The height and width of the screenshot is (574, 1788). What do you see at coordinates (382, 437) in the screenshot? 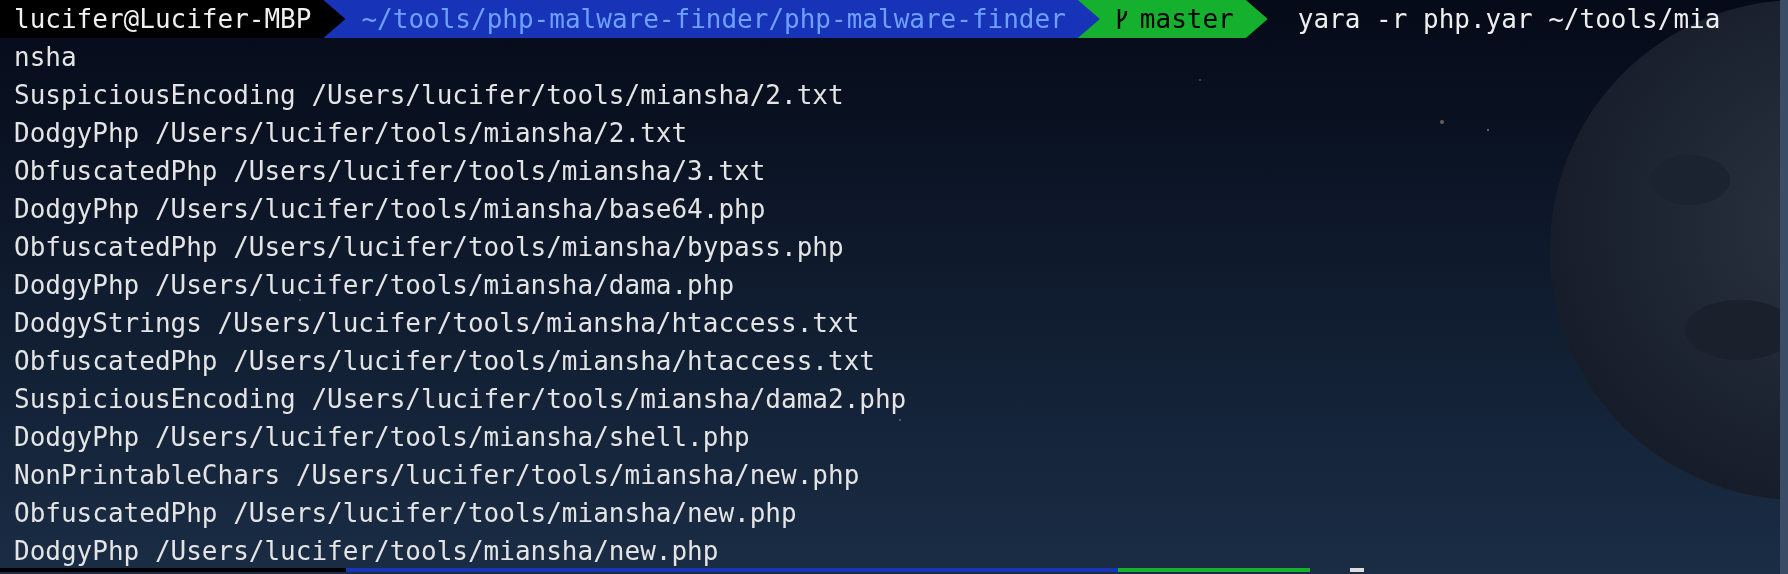
I see `output-line: DodgyPhp /Users/lucifer/tools/miansha/shell.php` at bounding box center [382, 437].